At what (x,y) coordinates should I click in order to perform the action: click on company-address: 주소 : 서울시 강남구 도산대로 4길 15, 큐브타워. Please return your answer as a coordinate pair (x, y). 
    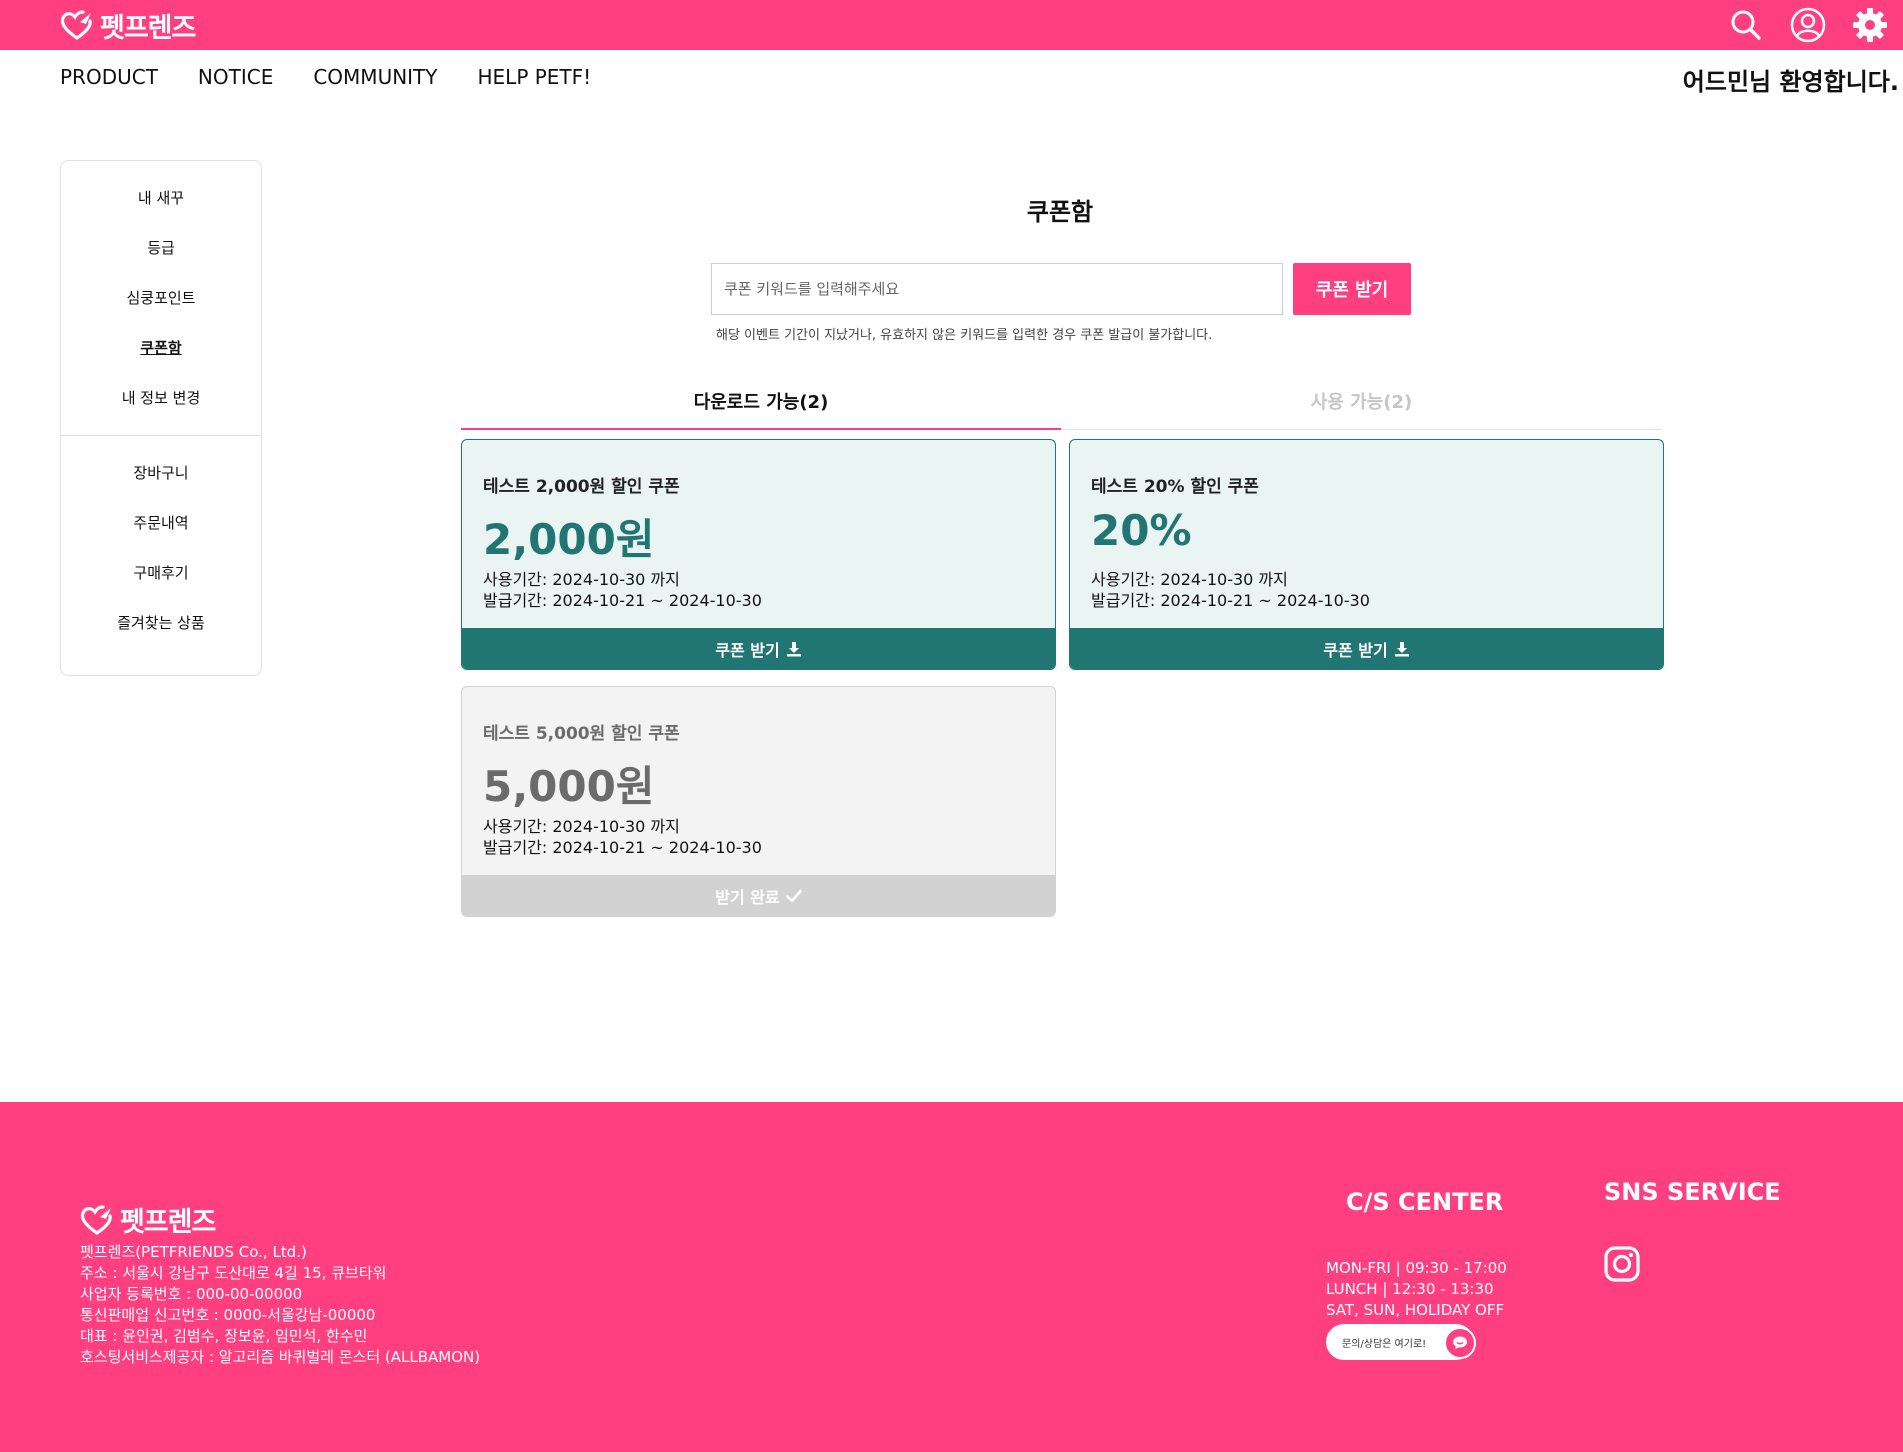
    Looking at the image, I should click on (233, 1273).